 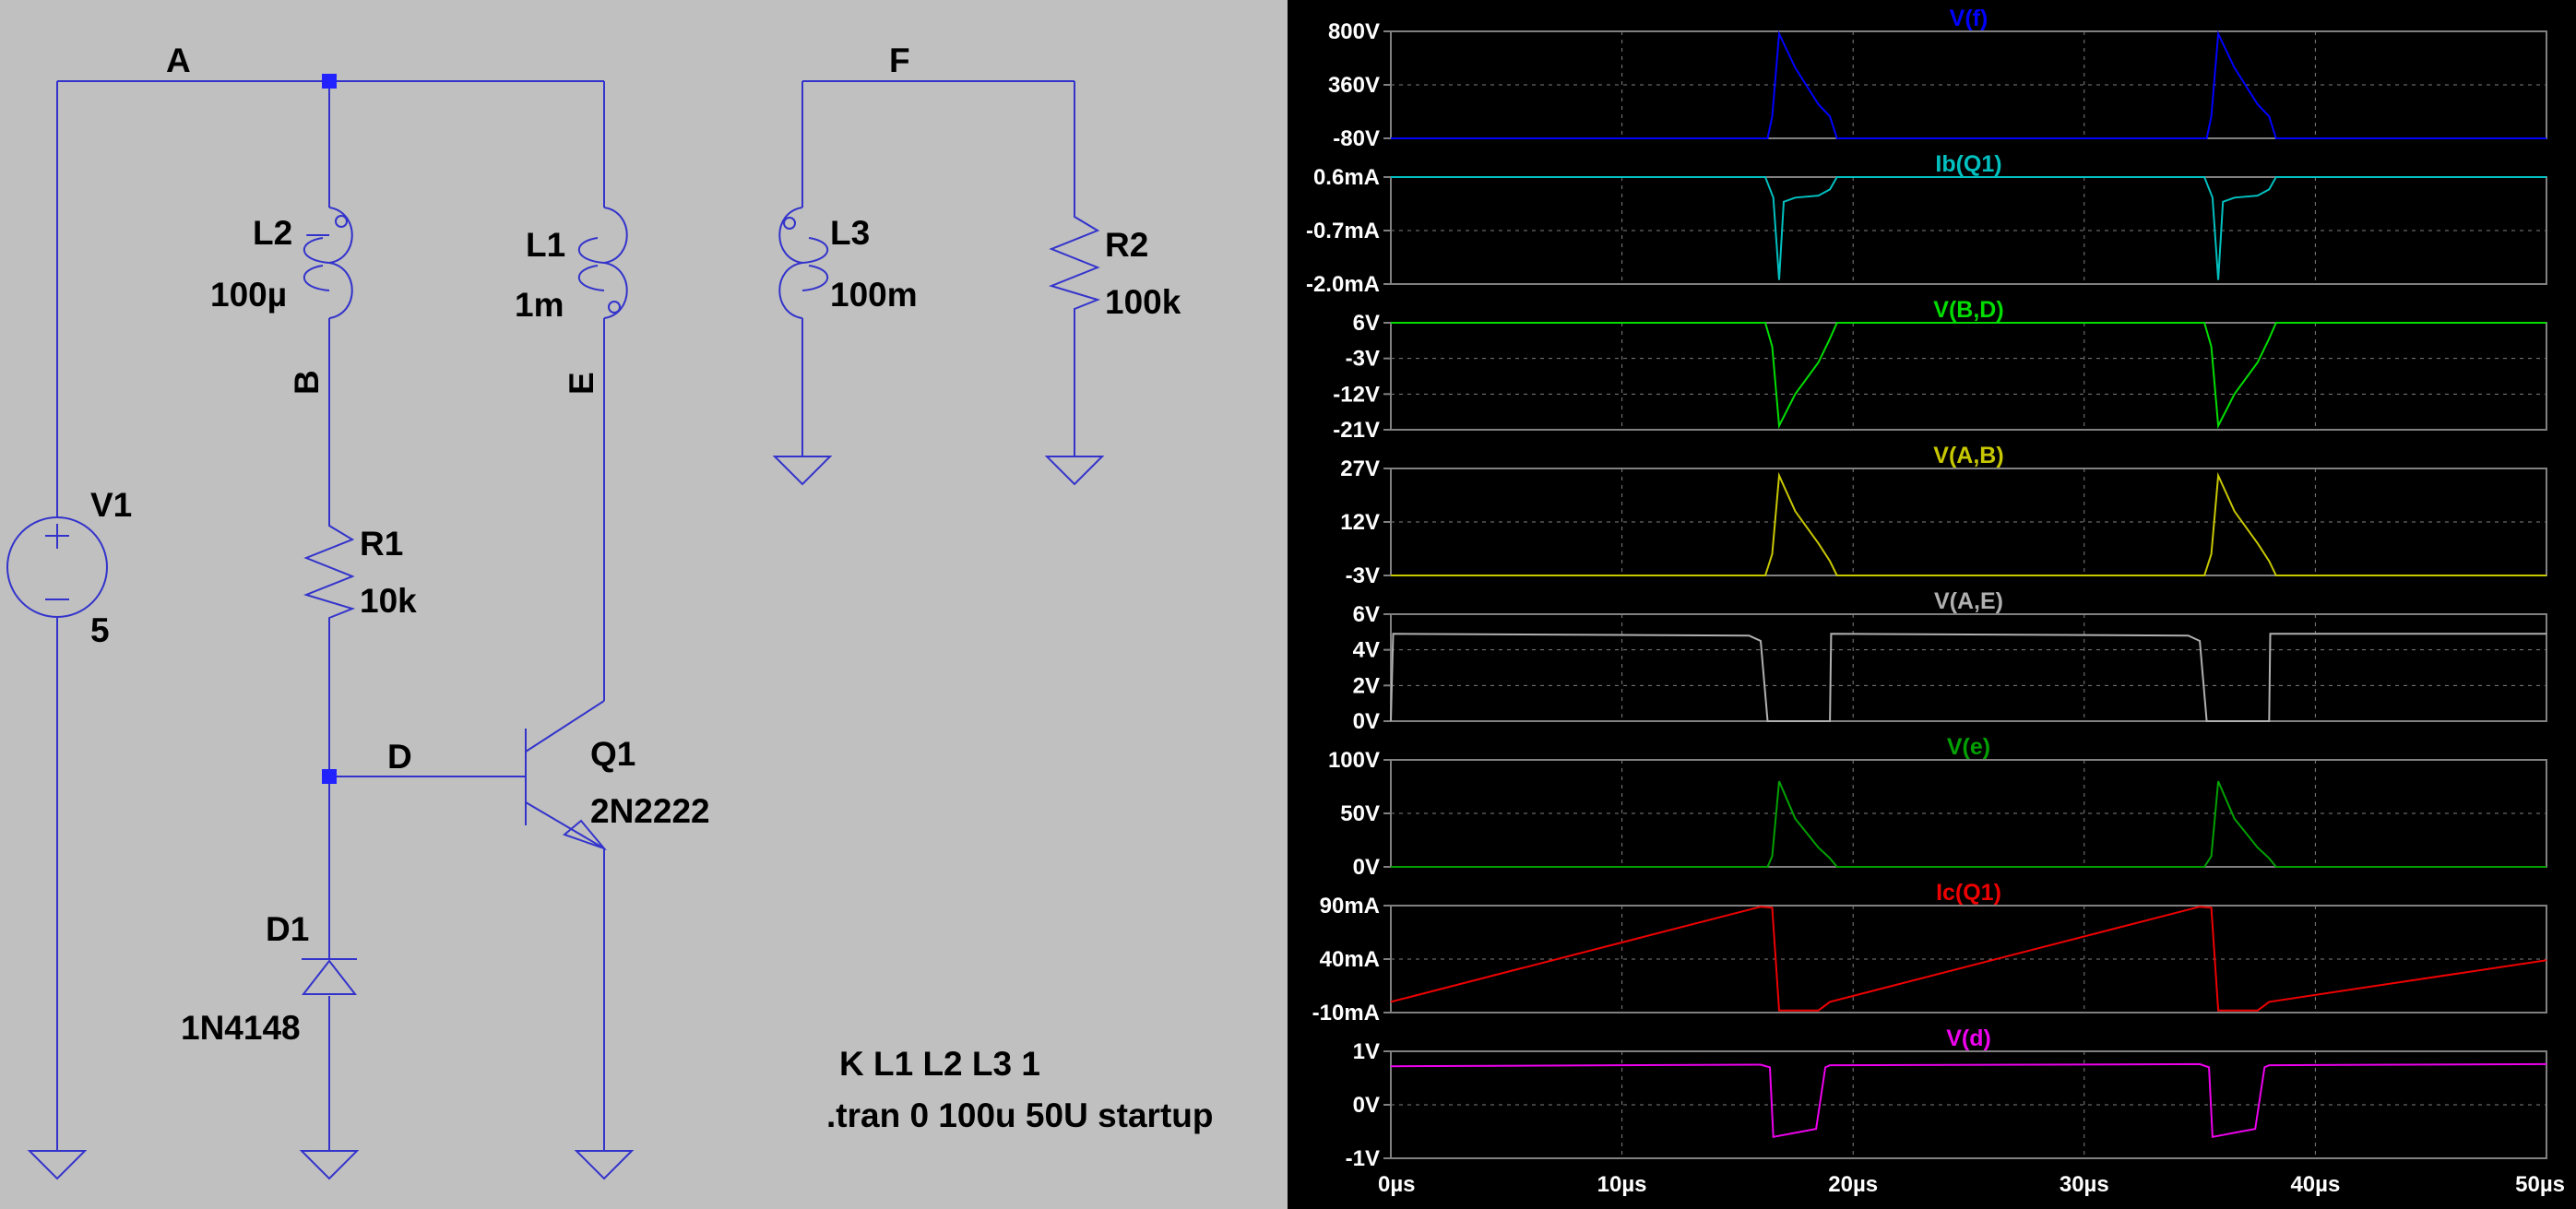 I want to click on plot-pane: 0.6mA -0.7mA -2.0mA Ib(Q1), so click(x=1927, y=224).